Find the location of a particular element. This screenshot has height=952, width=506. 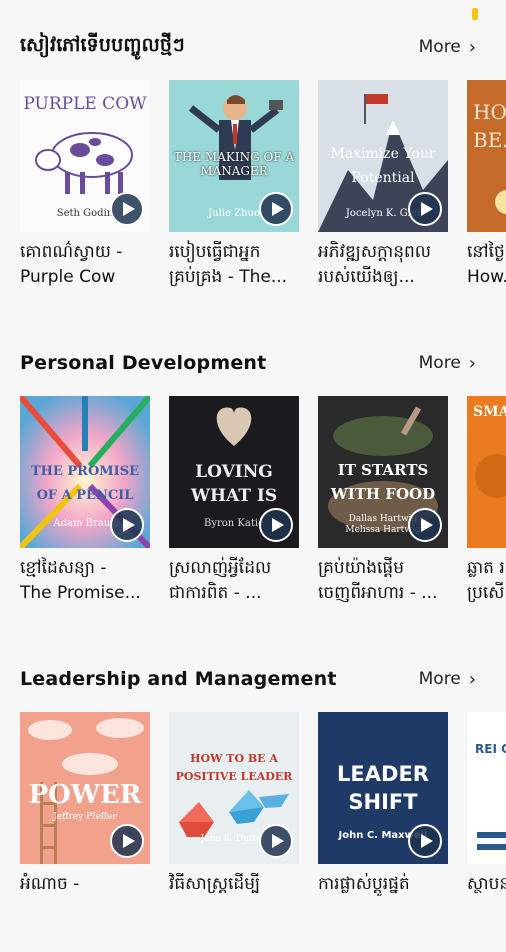

book-cover: Maximize Your Potential Jocelyn K. Glei is located at coordinates (383, 156).